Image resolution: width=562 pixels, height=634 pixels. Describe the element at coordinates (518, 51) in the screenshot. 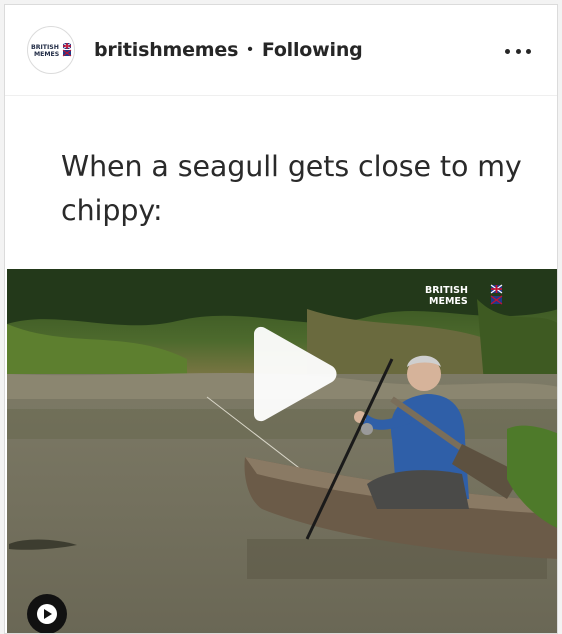

I see `more-options-icon` at that location.